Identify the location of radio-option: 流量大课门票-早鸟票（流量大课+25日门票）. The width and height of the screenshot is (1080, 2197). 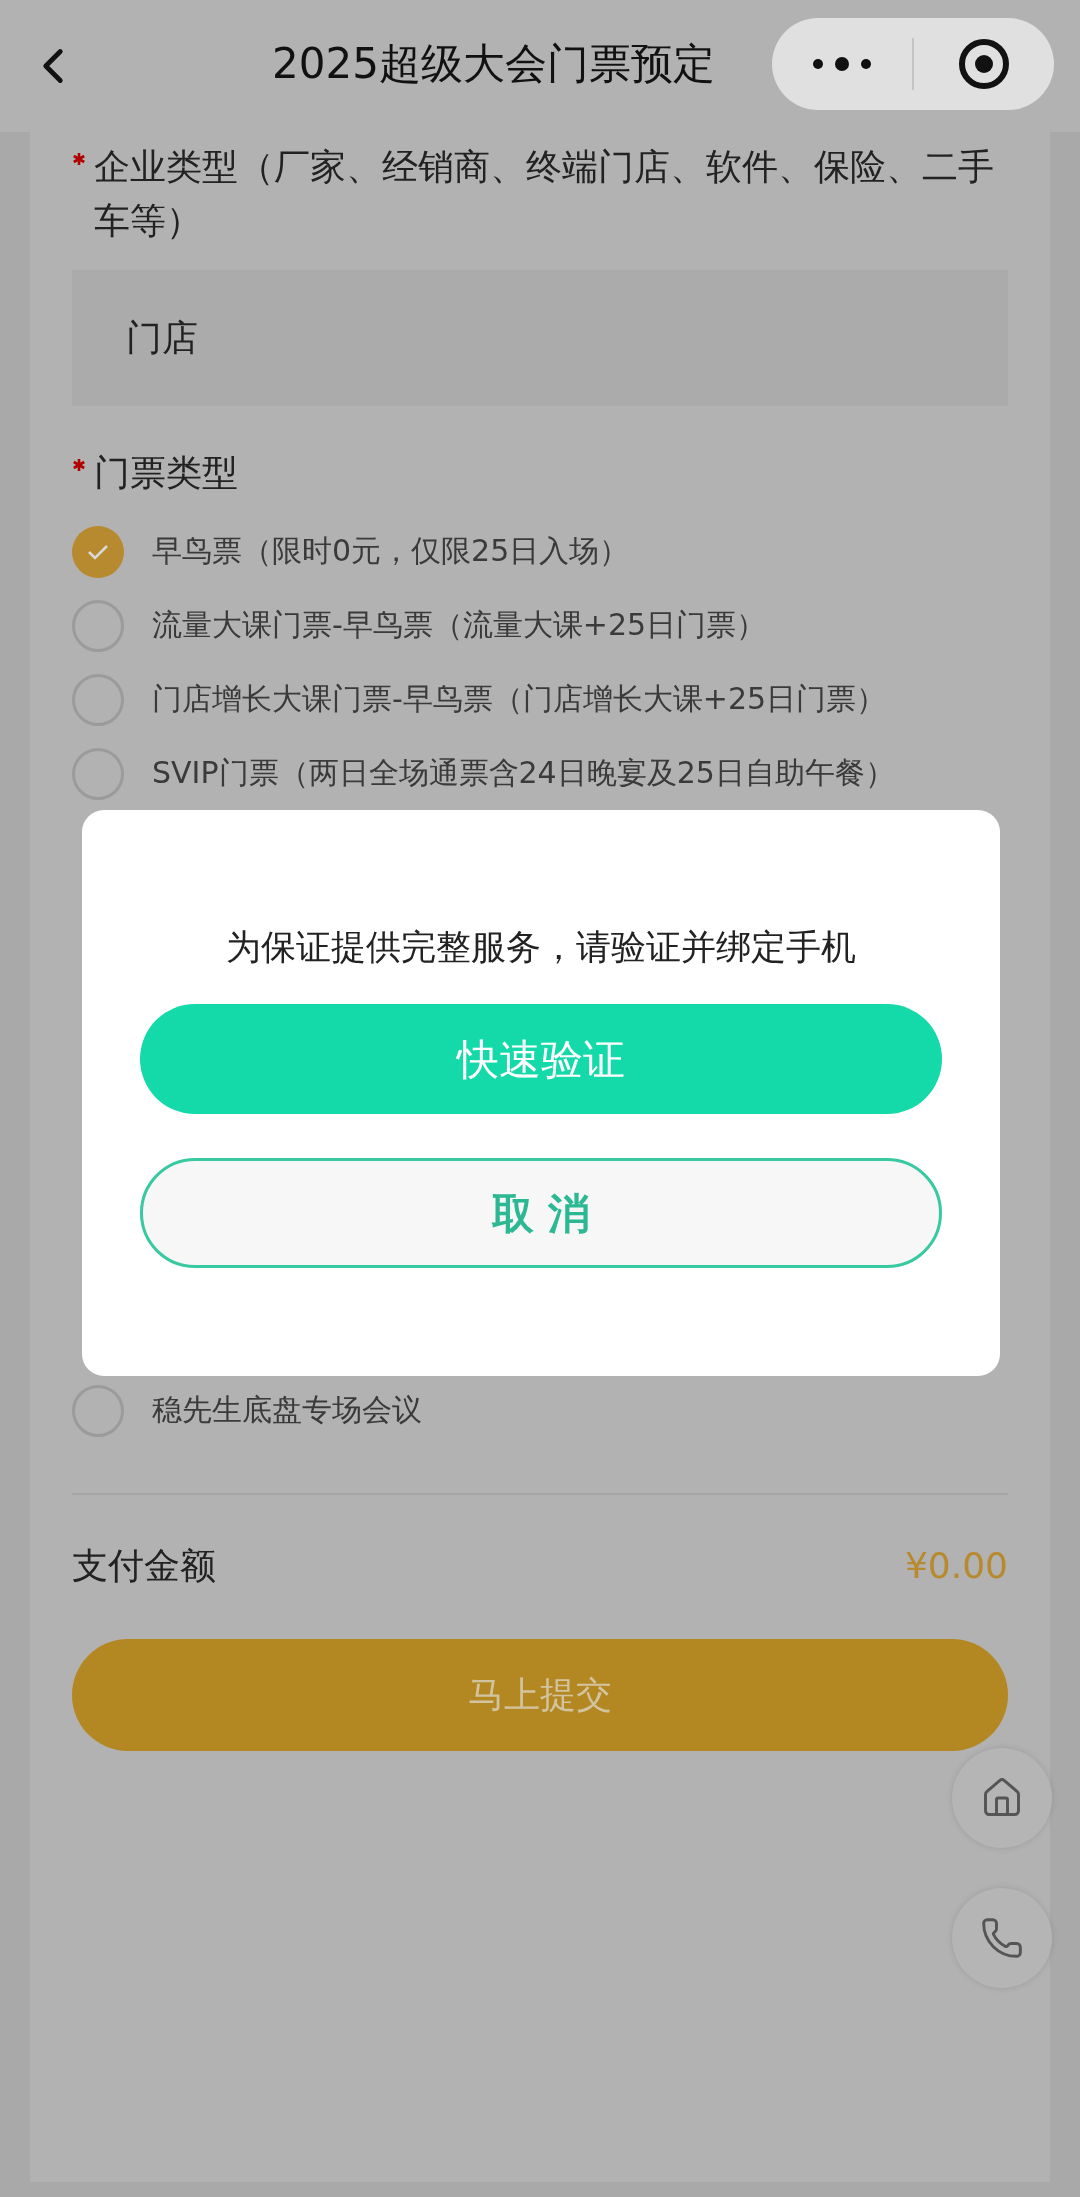
(540, 626).